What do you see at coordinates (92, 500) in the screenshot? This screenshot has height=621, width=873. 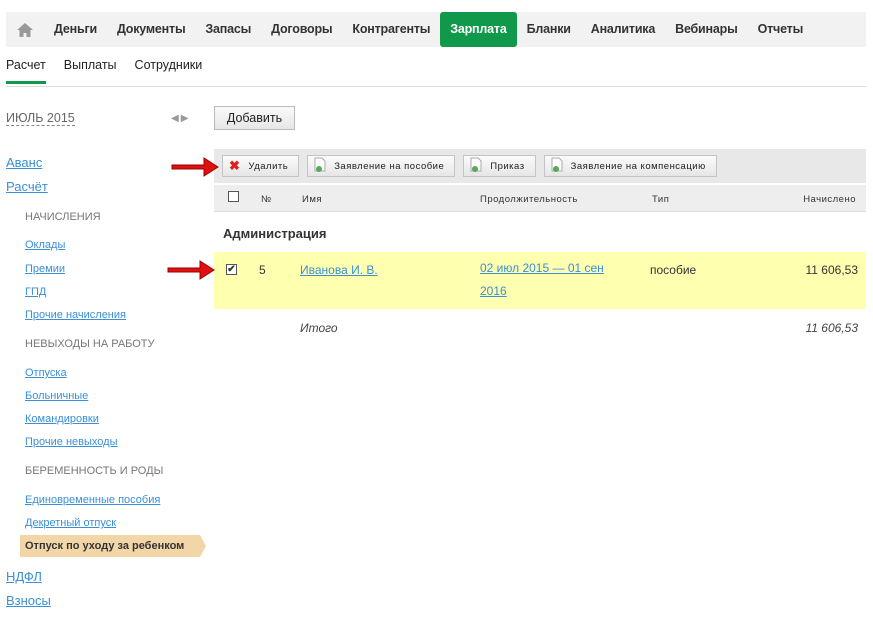 I see `sidebar-lump-sum: Единовременные пособия` at bounding box center [92, 500].